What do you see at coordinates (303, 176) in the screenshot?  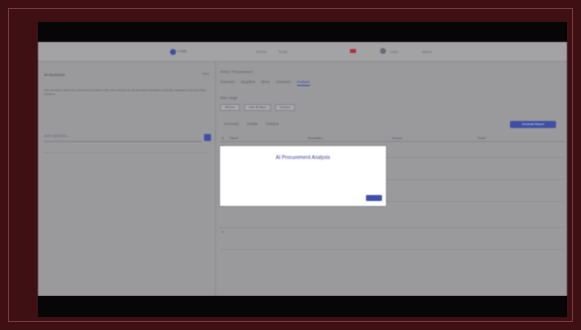 I see `analysis-modal: AI Procurement Analysis` at bounding box center [303, 176].